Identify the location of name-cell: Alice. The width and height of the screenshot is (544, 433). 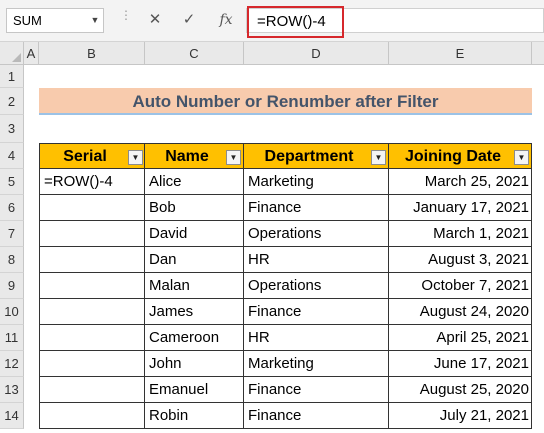
(194, 182).